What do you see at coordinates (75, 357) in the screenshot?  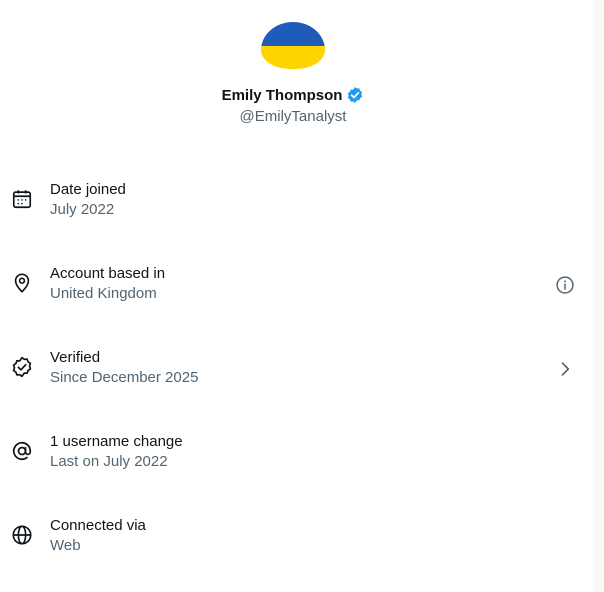 I see `row-title: Verified` at bounding box center [75, 357].